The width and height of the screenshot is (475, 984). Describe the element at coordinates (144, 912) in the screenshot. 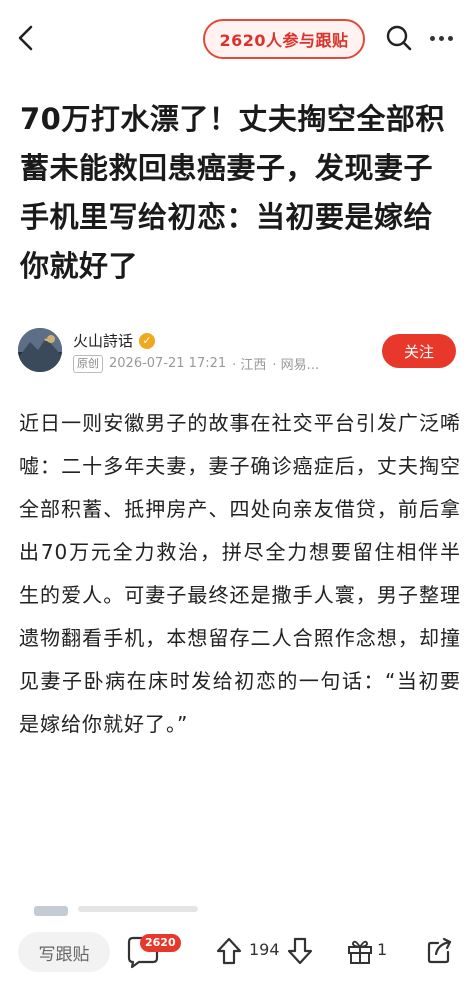

I see `next-item-preview` at that location.